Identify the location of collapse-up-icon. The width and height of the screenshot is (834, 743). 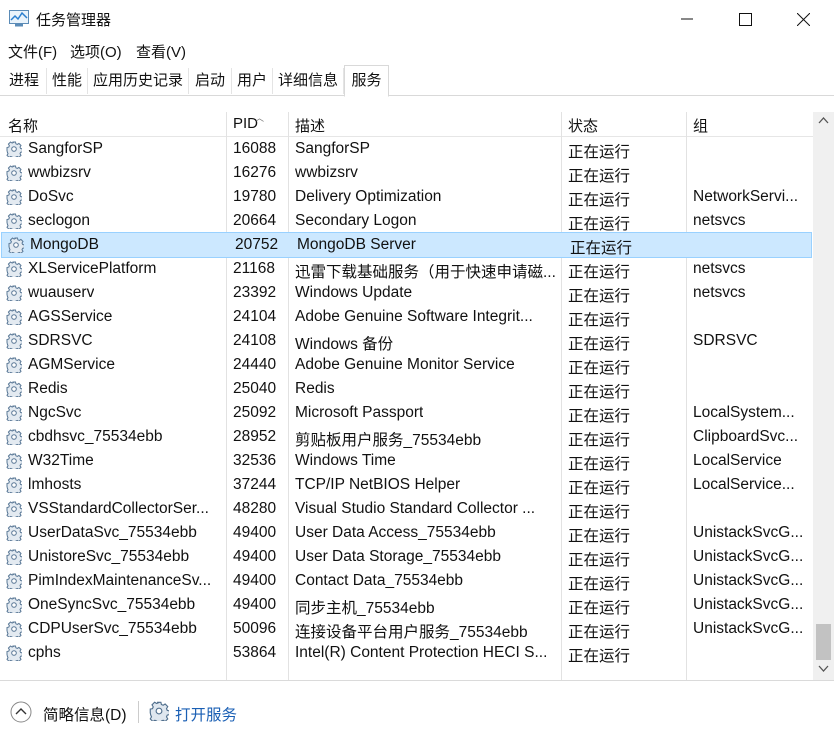
(21, 712).